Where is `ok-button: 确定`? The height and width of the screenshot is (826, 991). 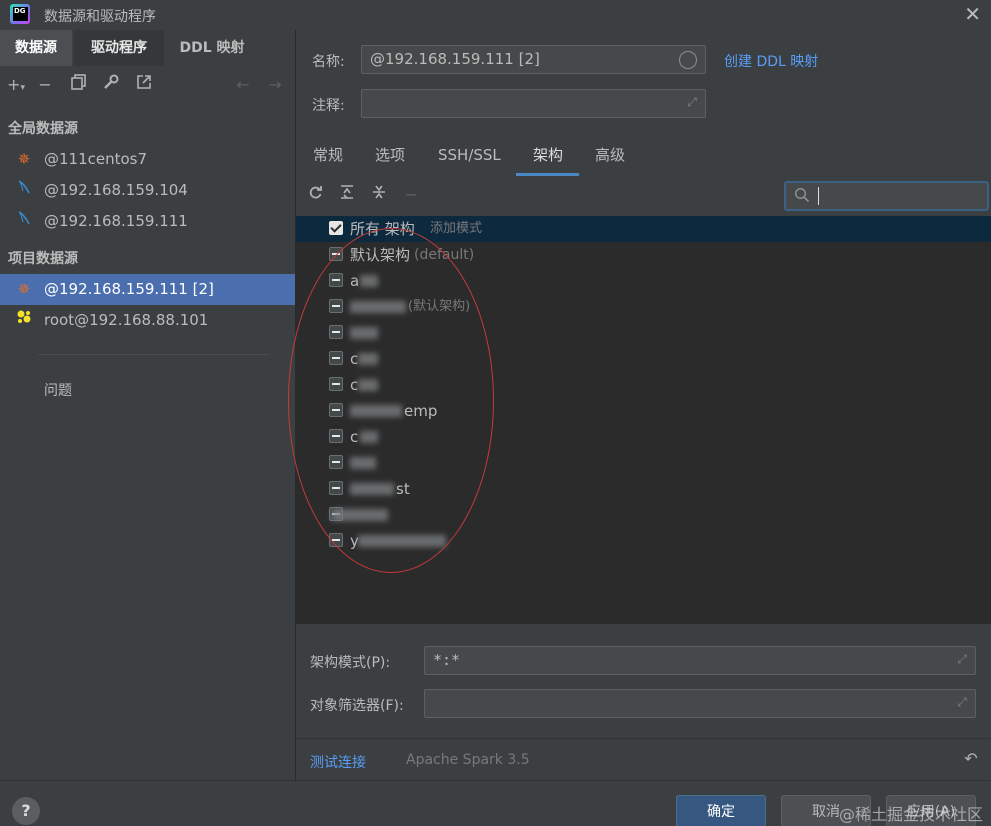 ok-button: 确定 is located at coordinates (721, 810).